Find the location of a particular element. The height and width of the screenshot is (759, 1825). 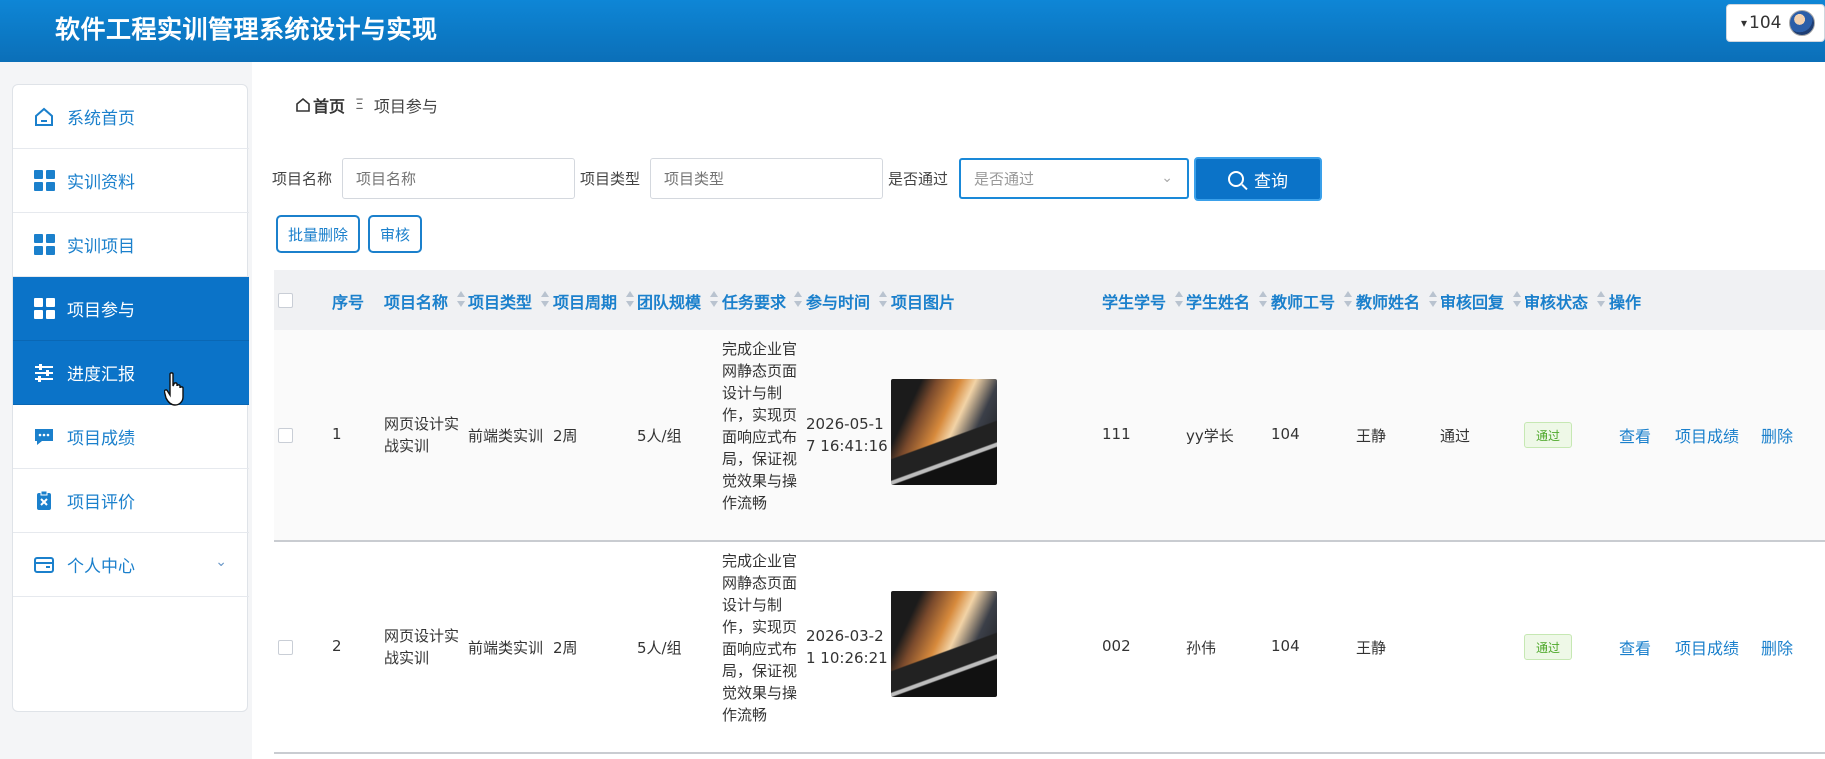

sidebar-item-participation: 项目参与 is located at coordinates (131, 309).